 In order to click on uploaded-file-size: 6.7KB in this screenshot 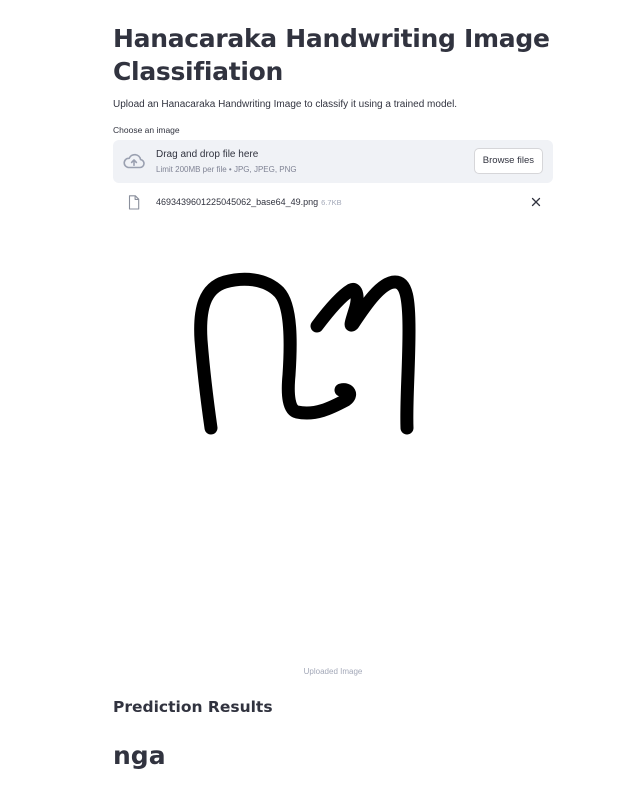, I will do `click(331, 202)`.